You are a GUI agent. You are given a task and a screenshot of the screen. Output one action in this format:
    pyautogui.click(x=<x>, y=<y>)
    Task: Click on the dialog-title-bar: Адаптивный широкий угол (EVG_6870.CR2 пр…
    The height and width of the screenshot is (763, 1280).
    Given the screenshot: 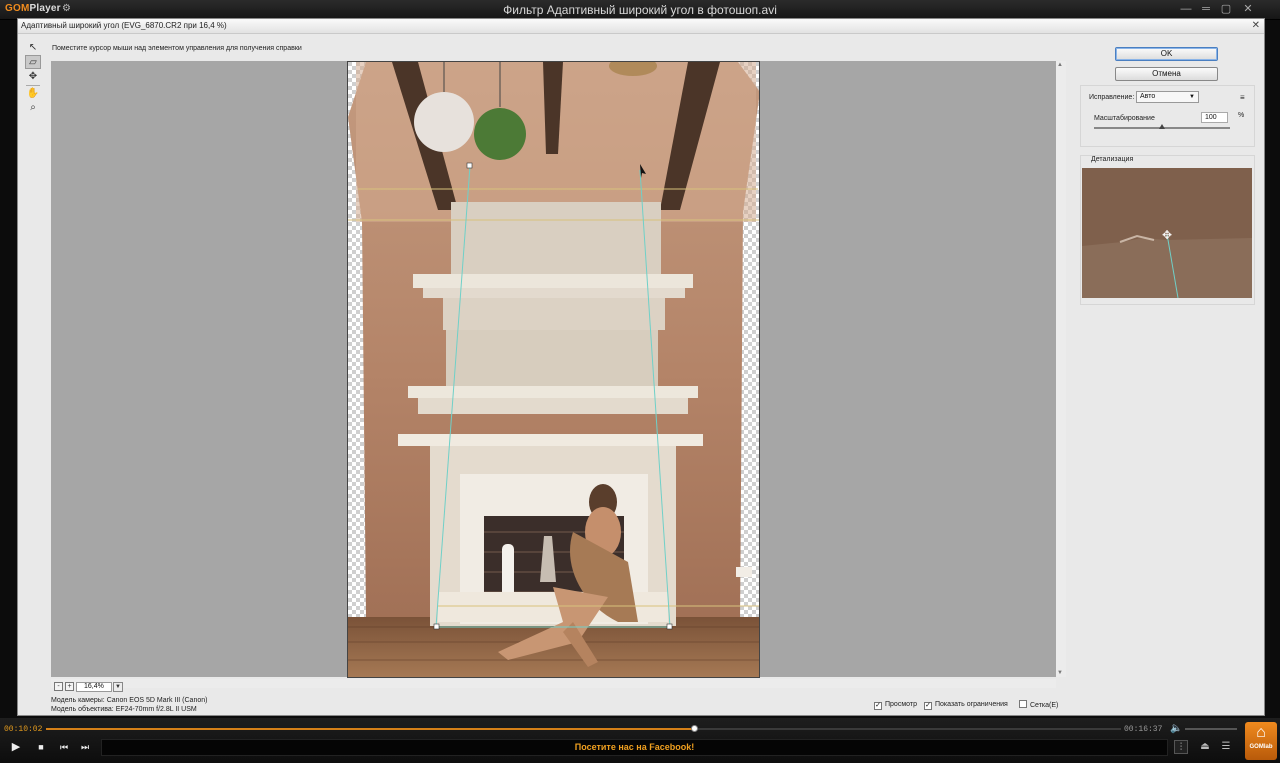 What is the action you would take?
    pyautogui.click(x=641, y=26)
    